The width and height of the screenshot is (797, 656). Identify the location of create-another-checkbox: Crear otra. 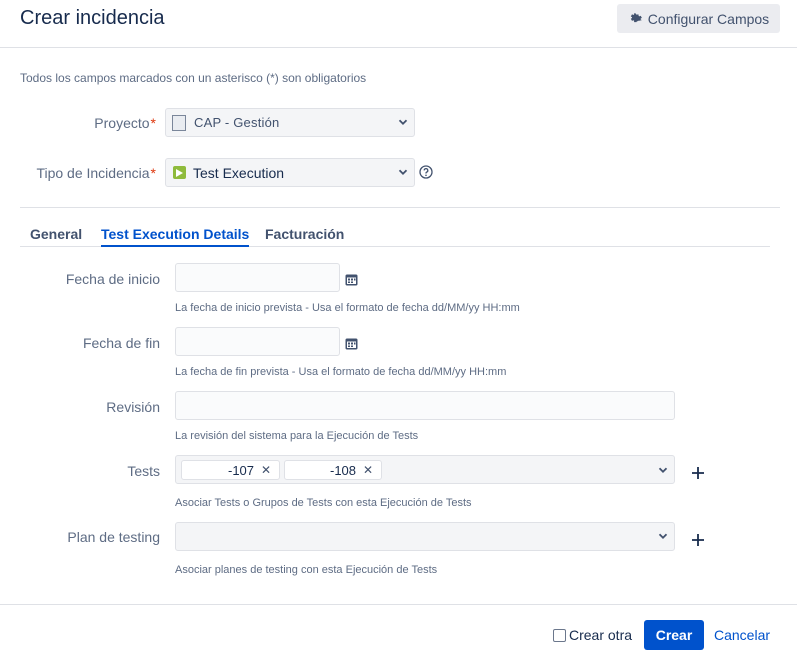
(592, 635).